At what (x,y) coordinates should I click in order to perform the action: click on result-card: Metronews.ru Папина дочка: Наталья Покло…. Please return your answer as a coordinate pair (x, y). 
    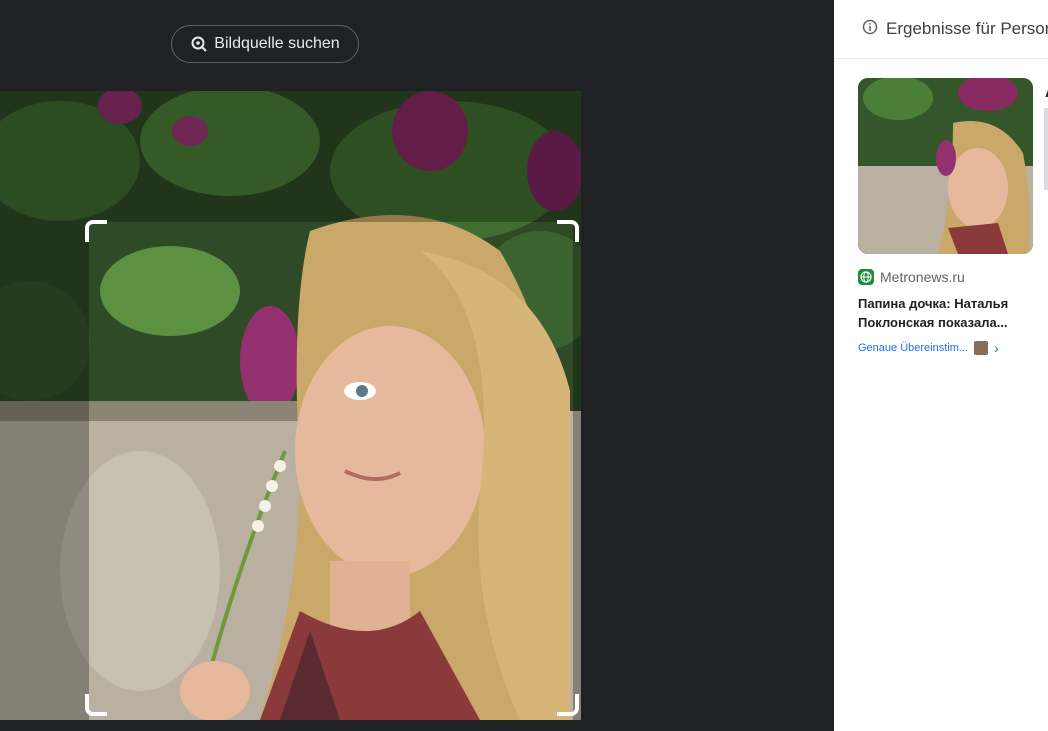
    Looking at the image, I should click on (948, 217).